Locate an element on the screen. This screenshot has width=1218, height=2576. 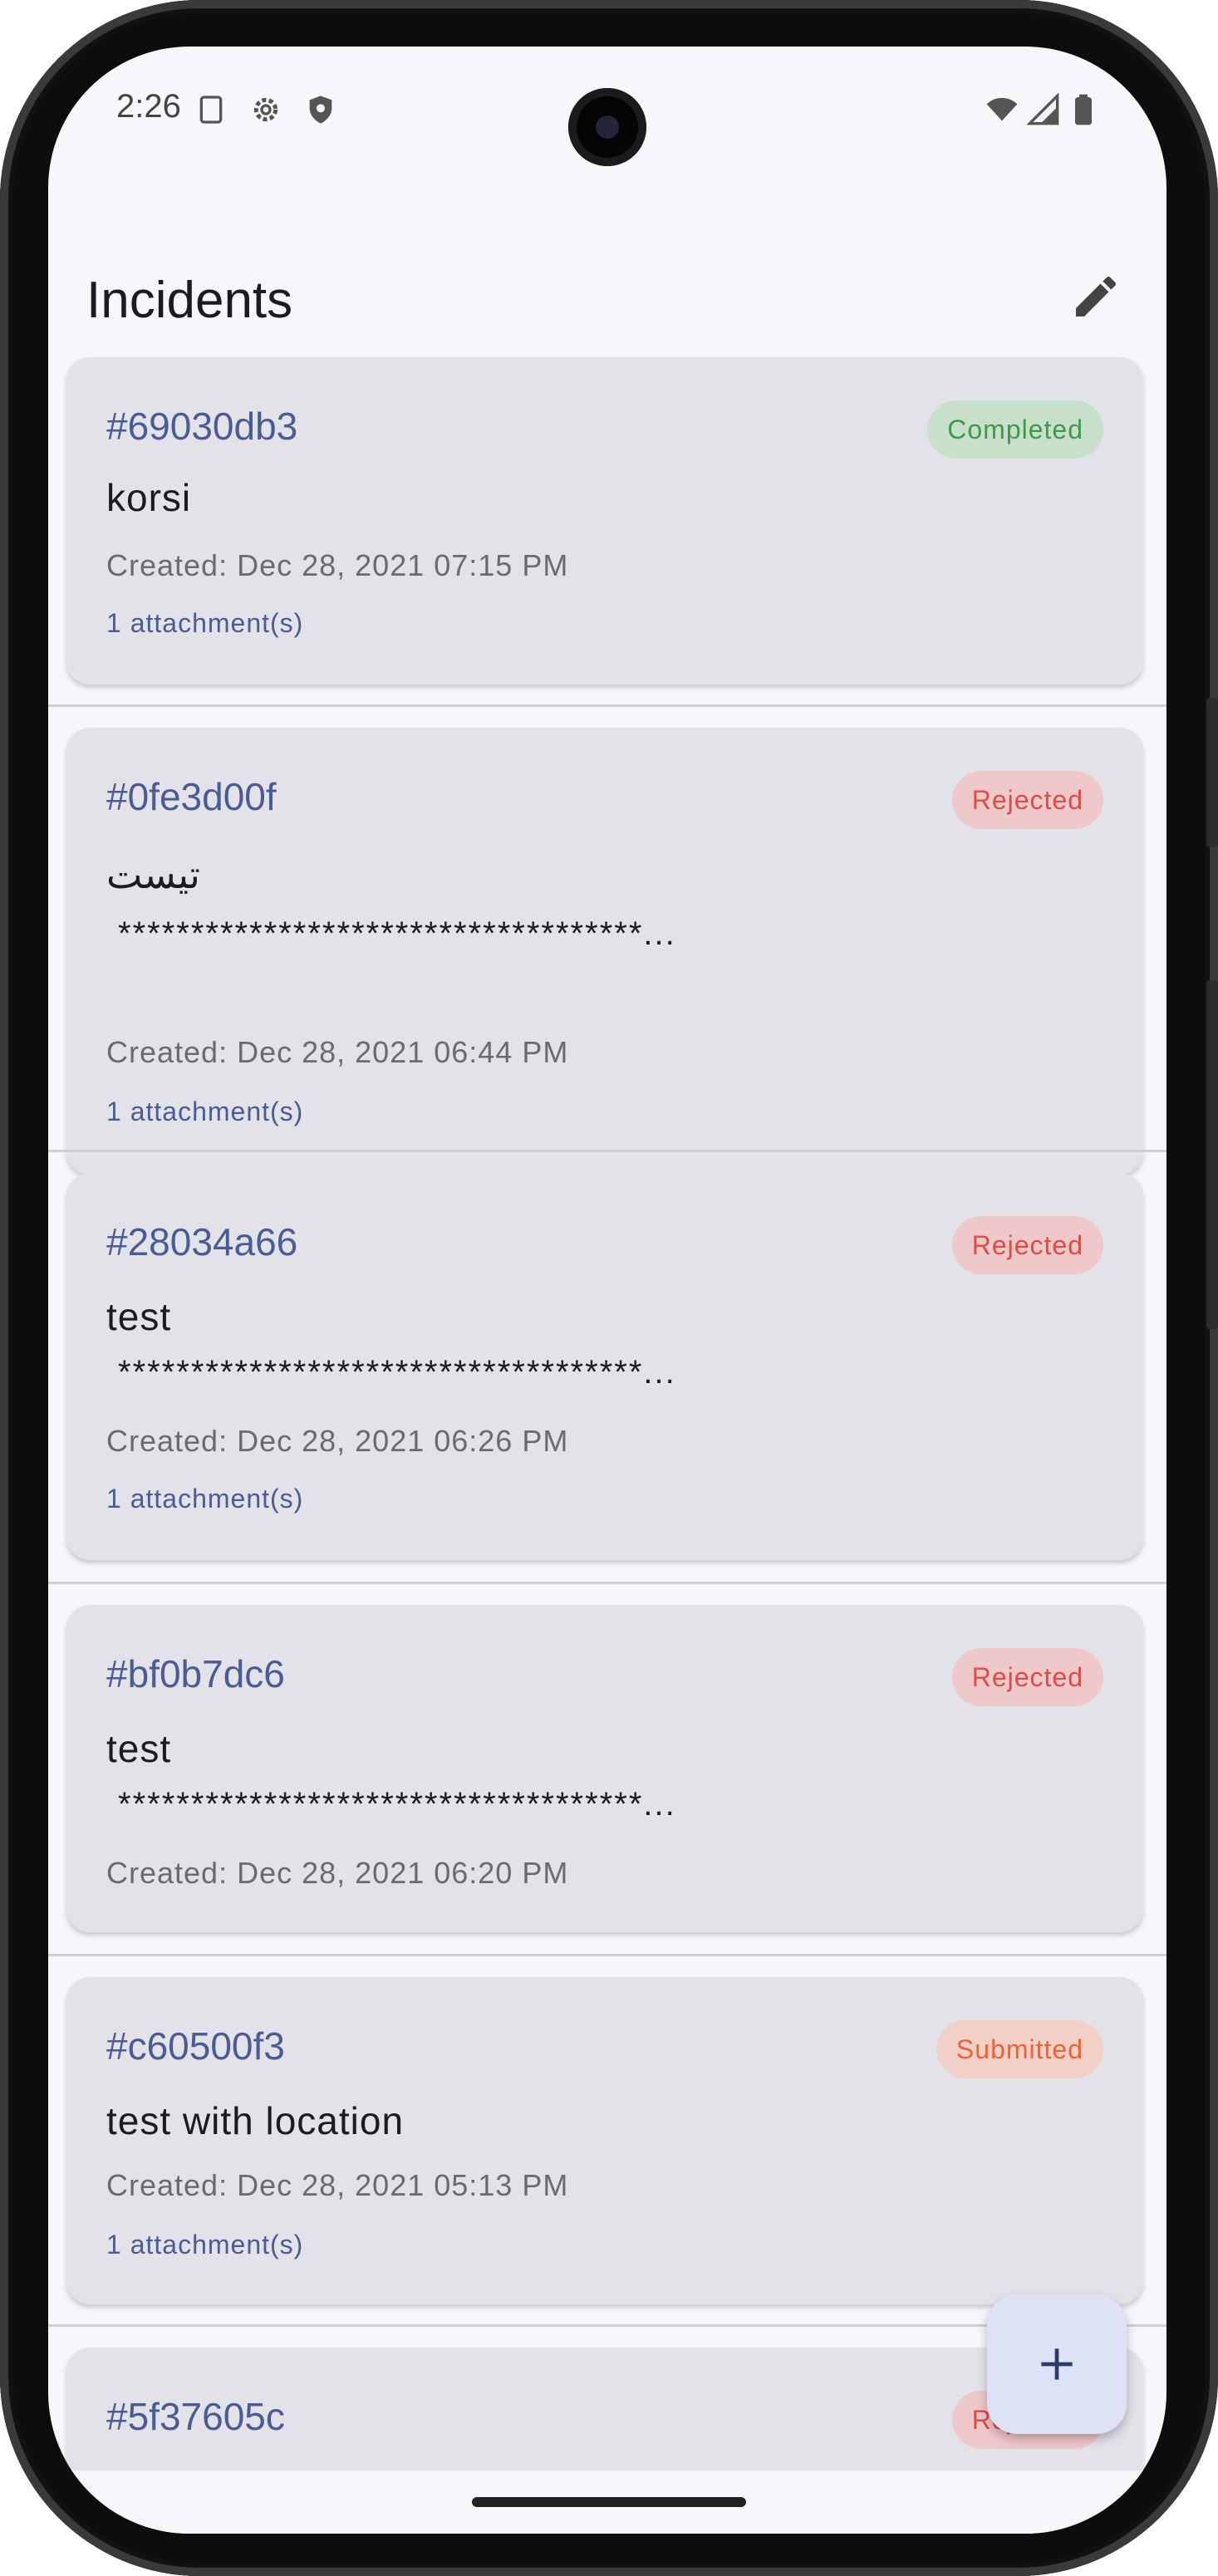
signal-icon is located at coordinates (1043, 109).